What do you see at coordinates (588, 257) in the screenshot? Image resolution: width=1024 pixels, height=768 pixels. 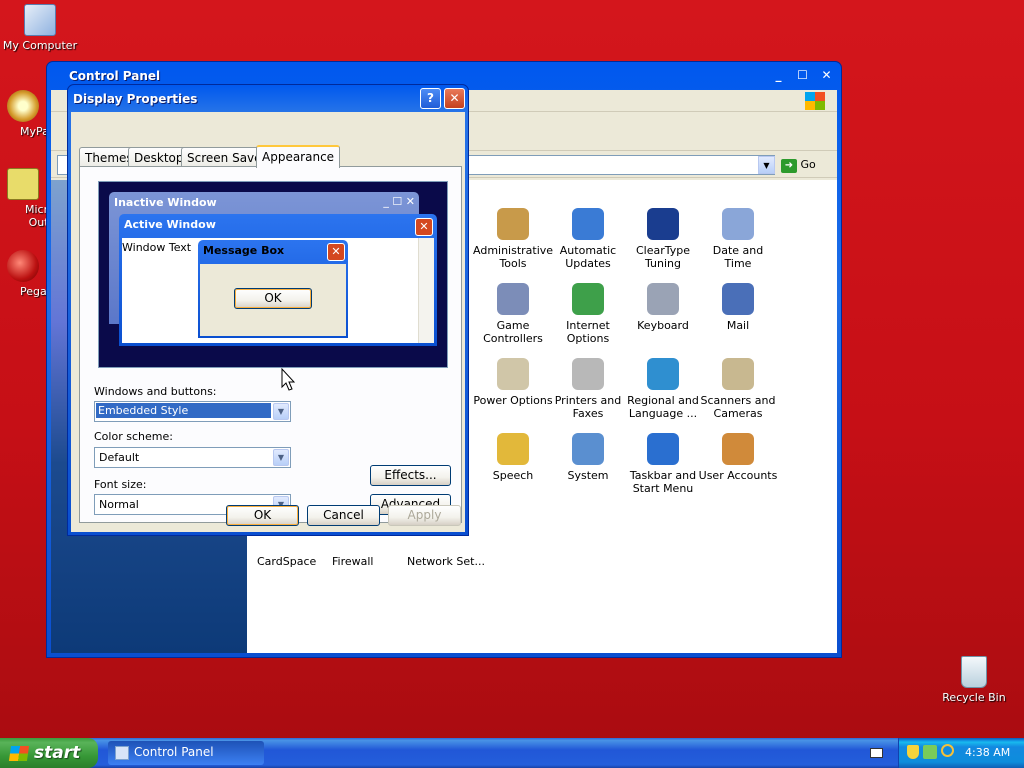 I see `control-panel-item-label: Automatic Updates` at bounding box center [588, 257].